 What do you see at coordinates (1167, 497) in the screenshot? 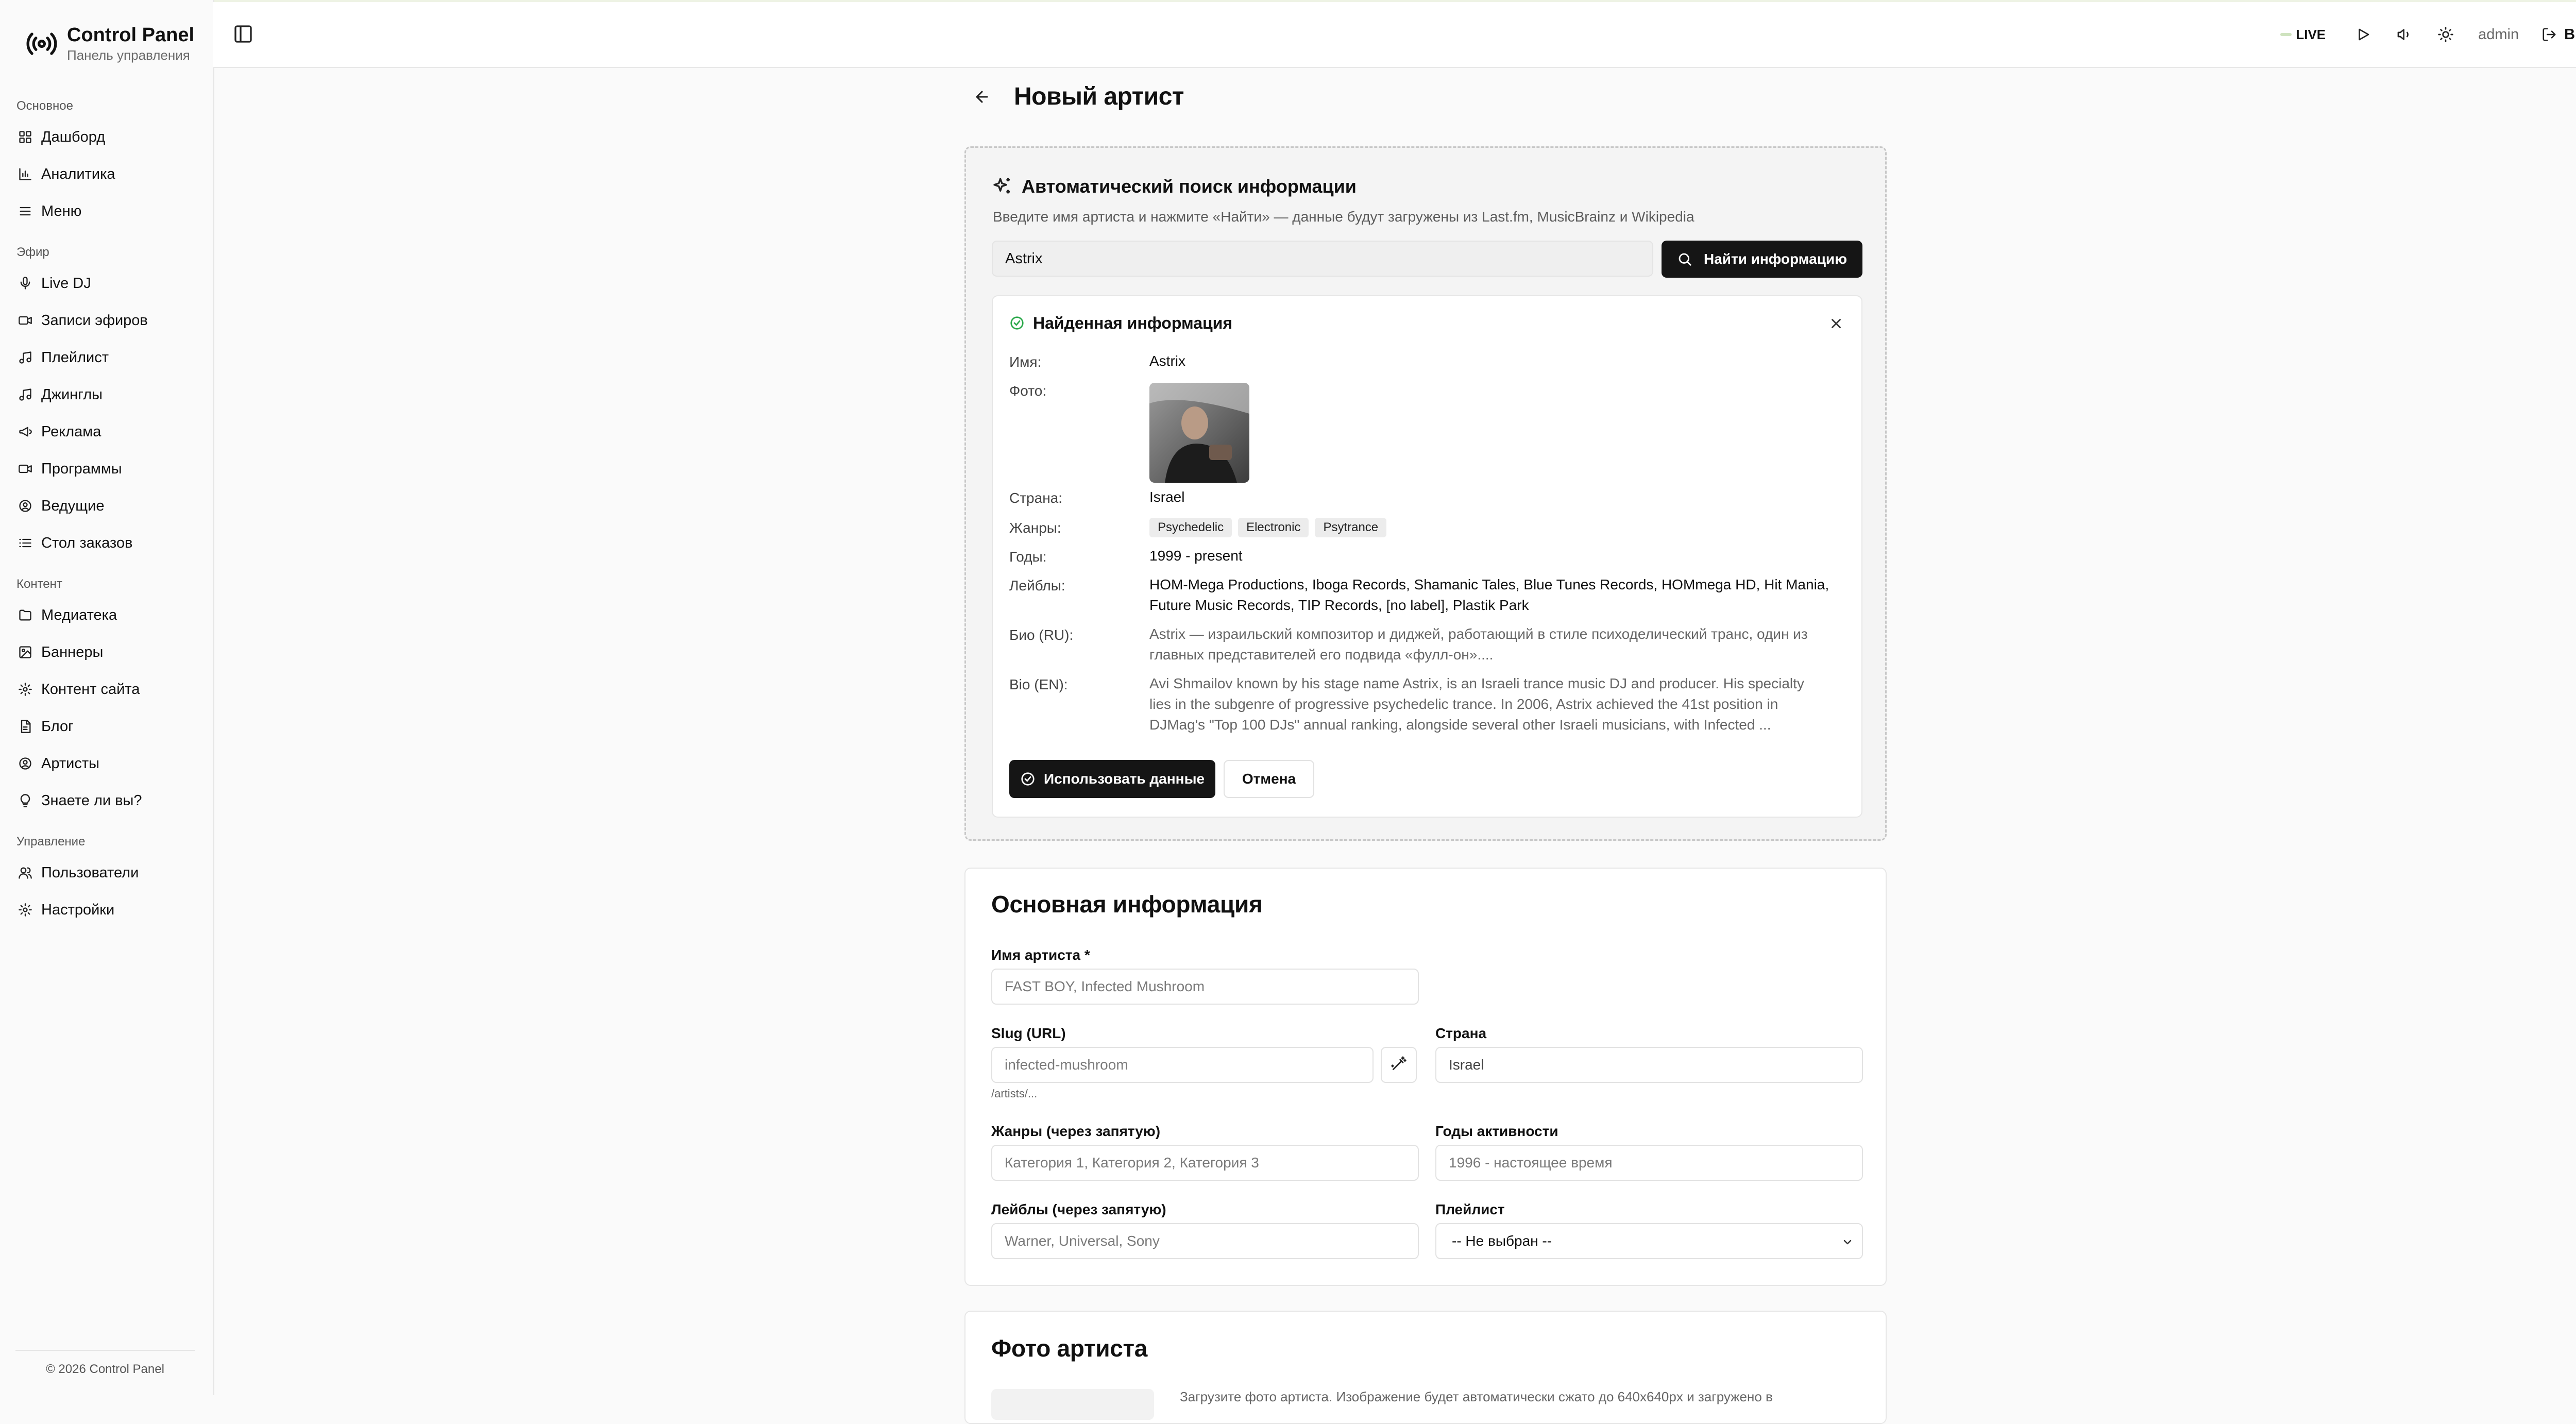
I see `found-country: Israel` at bounding box center [1167, 497].